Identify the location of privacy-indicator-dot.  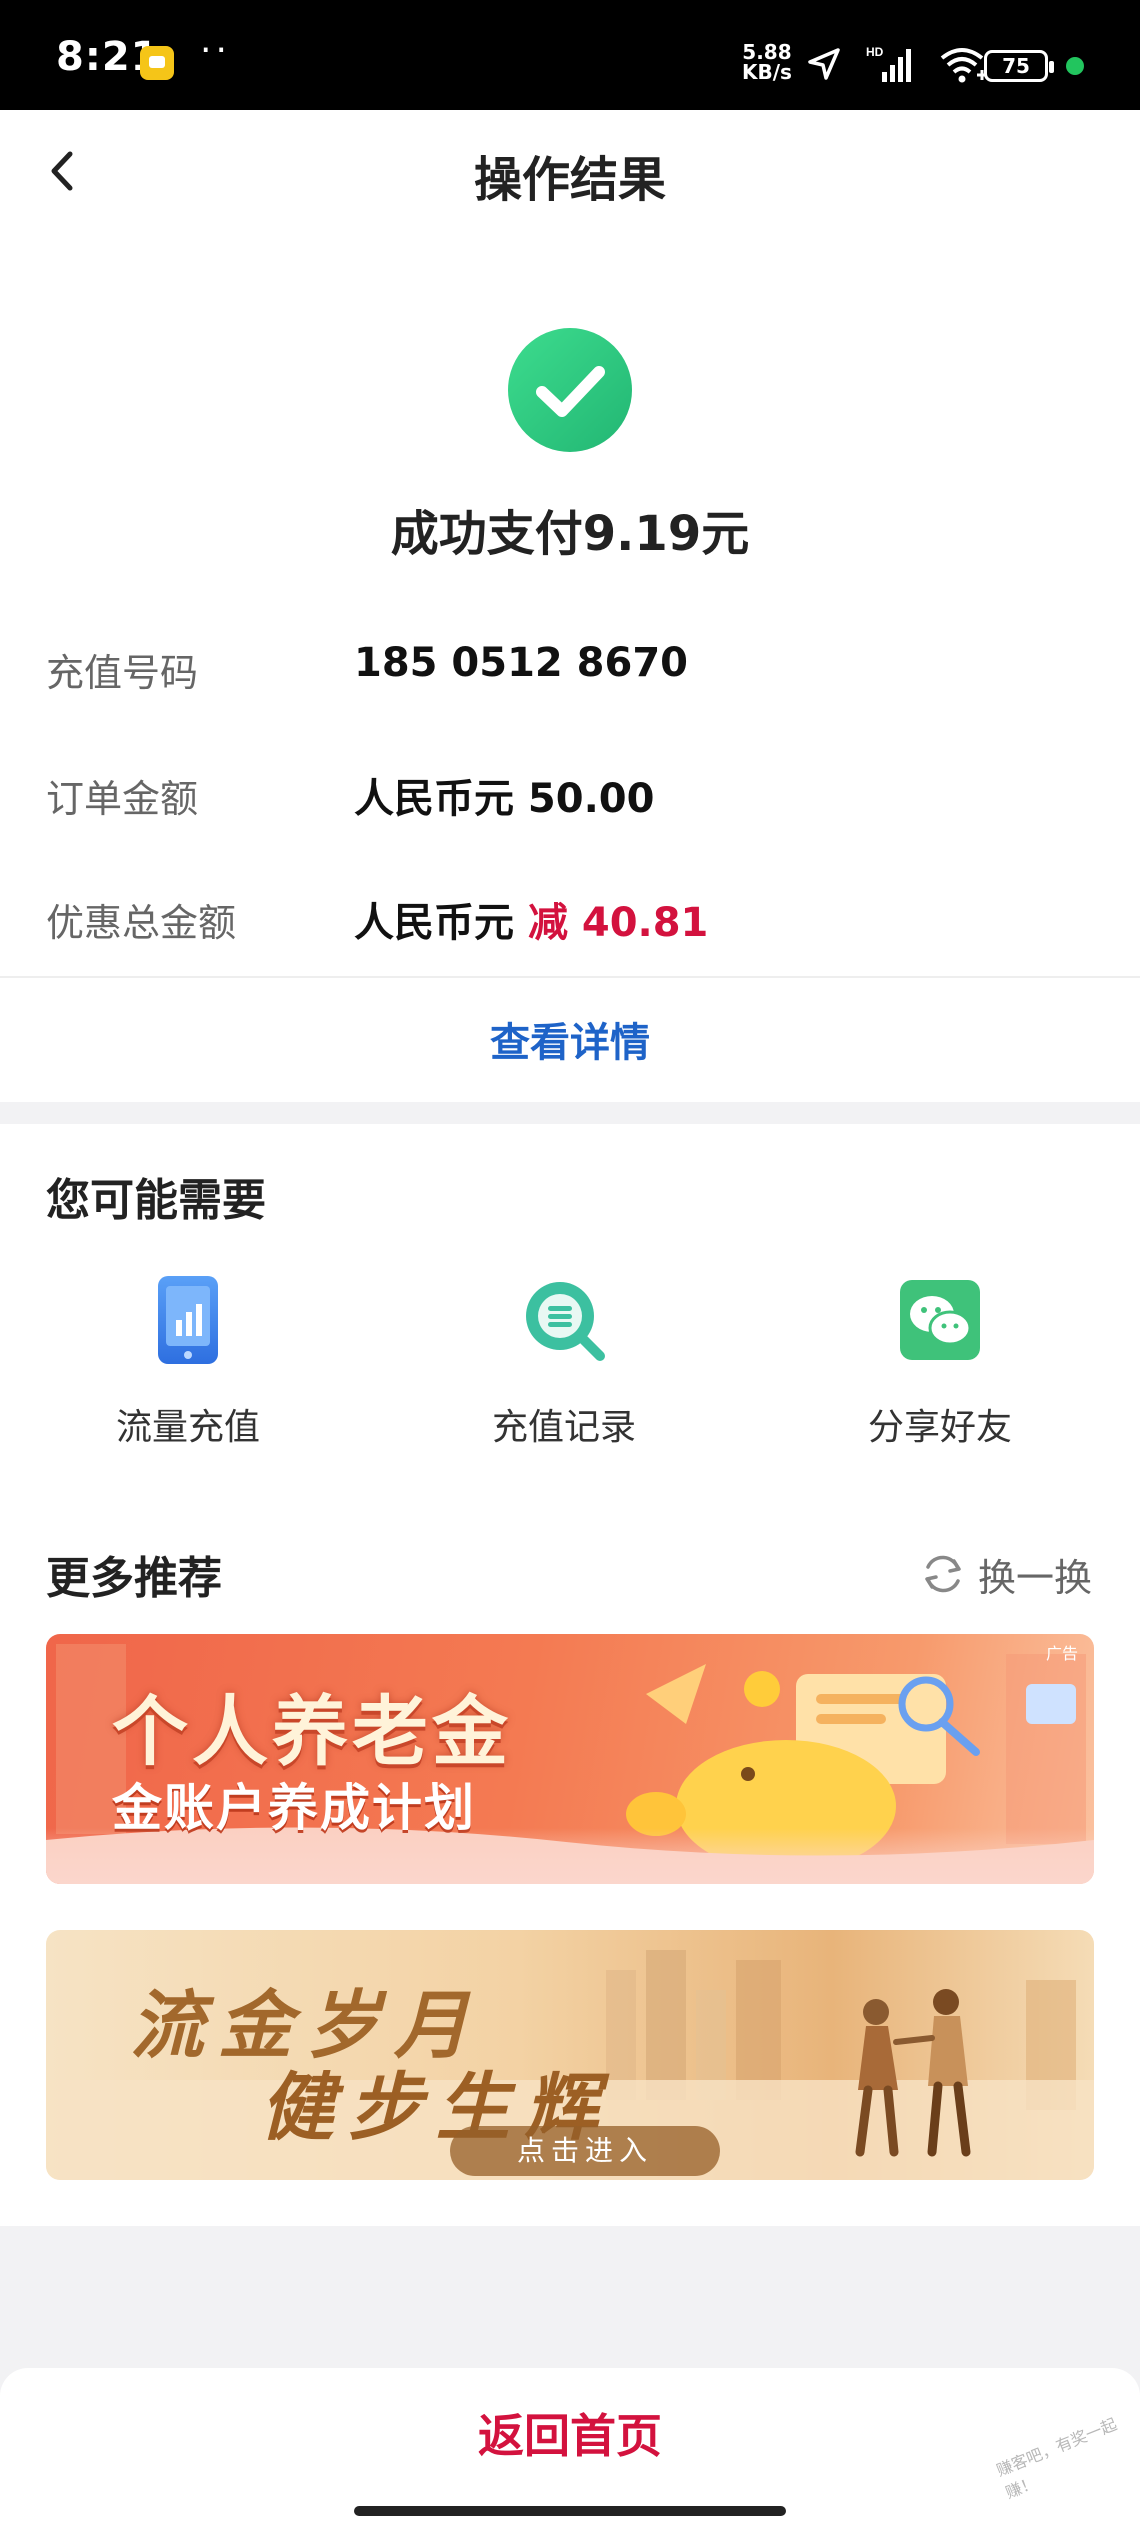
(1075, 66).